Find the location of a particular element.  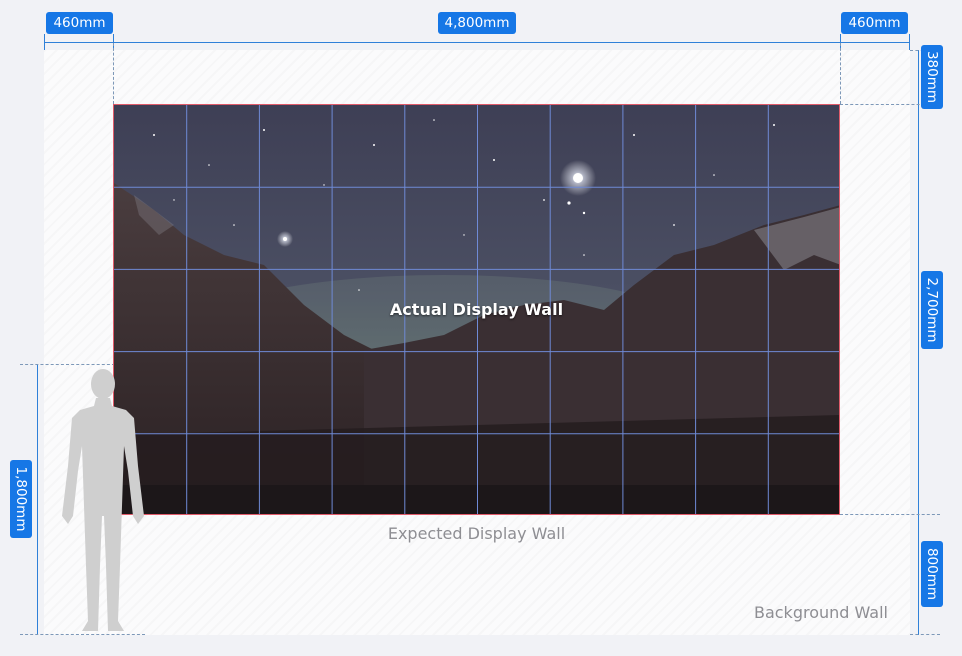

right-bottom-margin-tag: 800mm is located at coordinates (932, 574).